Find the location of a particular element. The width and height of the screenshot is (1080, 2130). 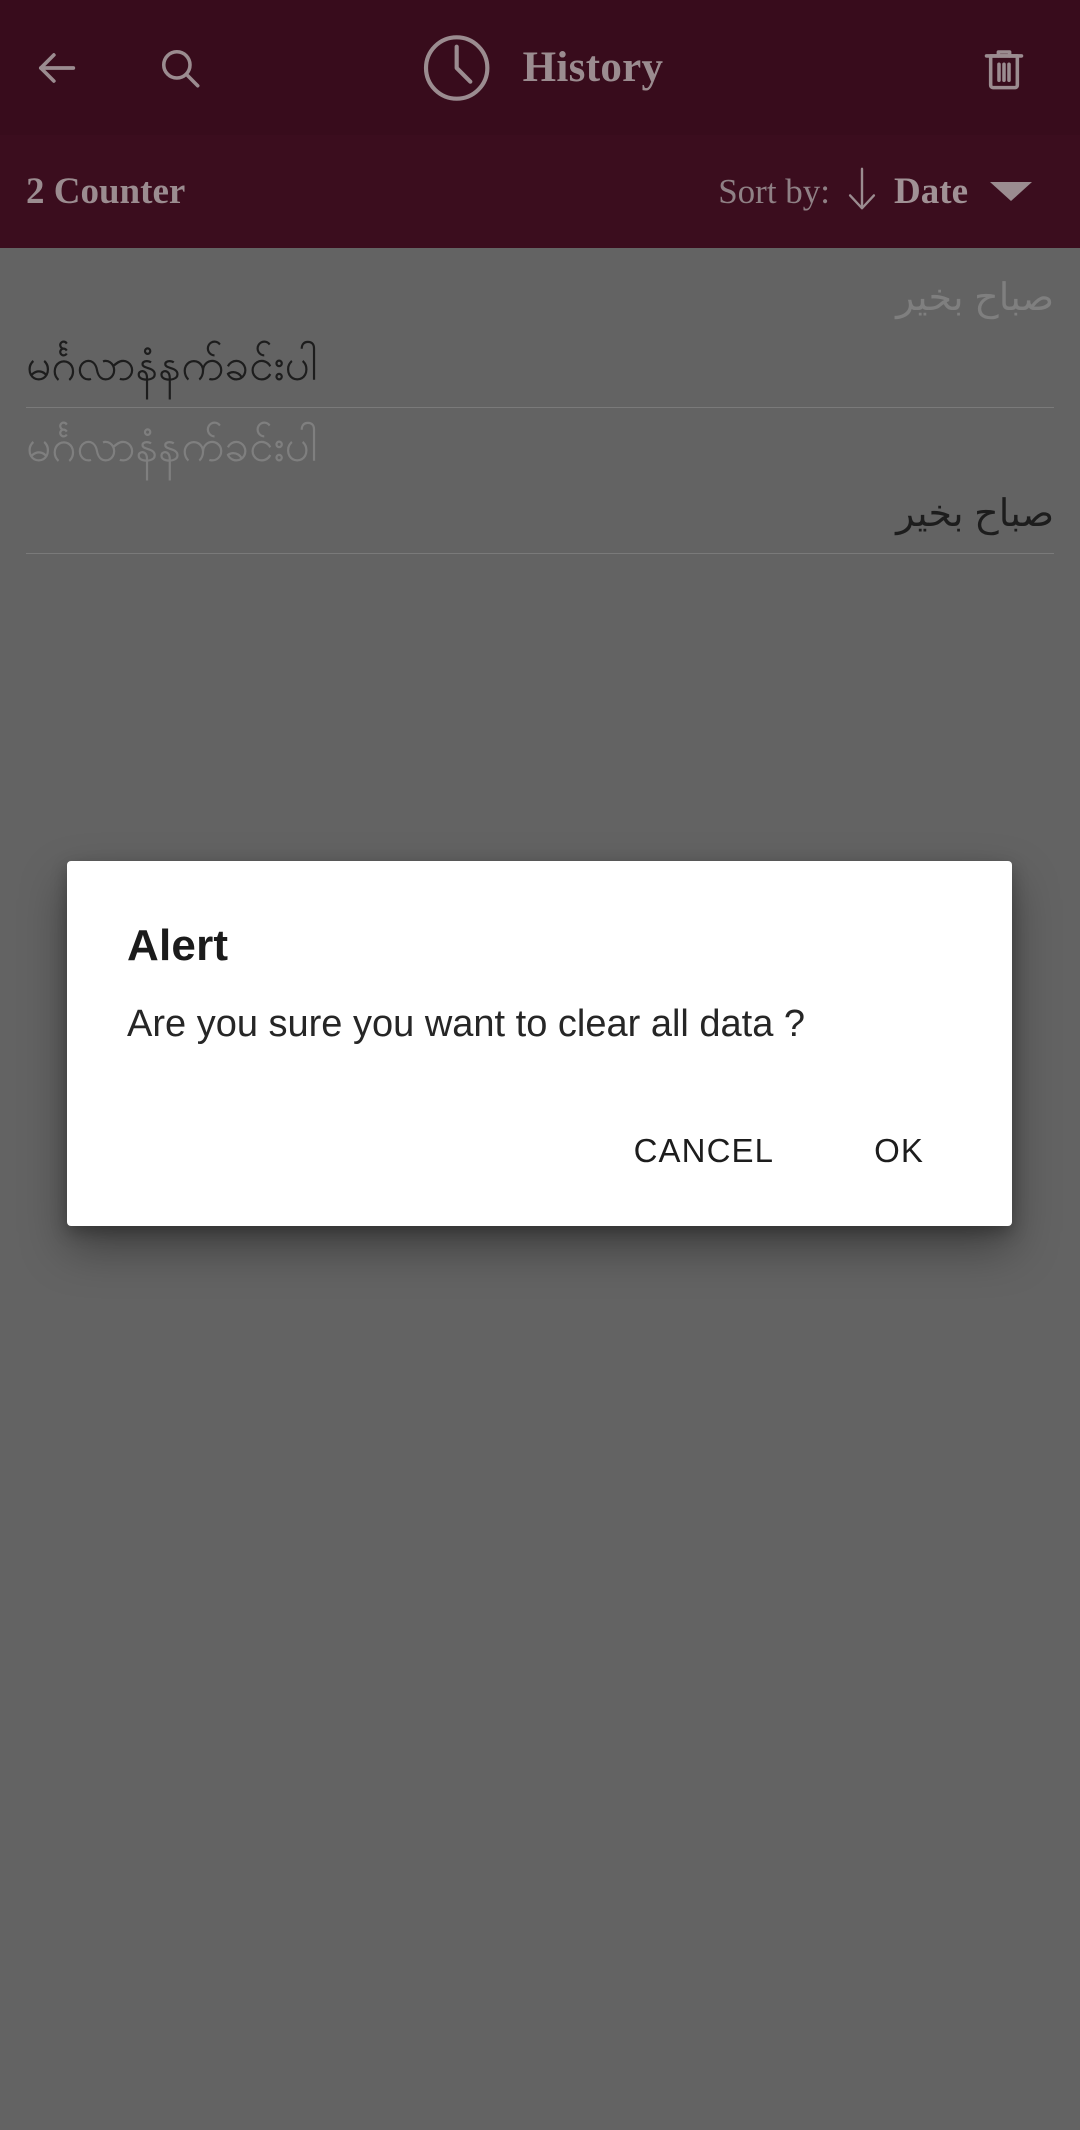

history-target-text: صباح بخير is located at coordinates (975, 514).